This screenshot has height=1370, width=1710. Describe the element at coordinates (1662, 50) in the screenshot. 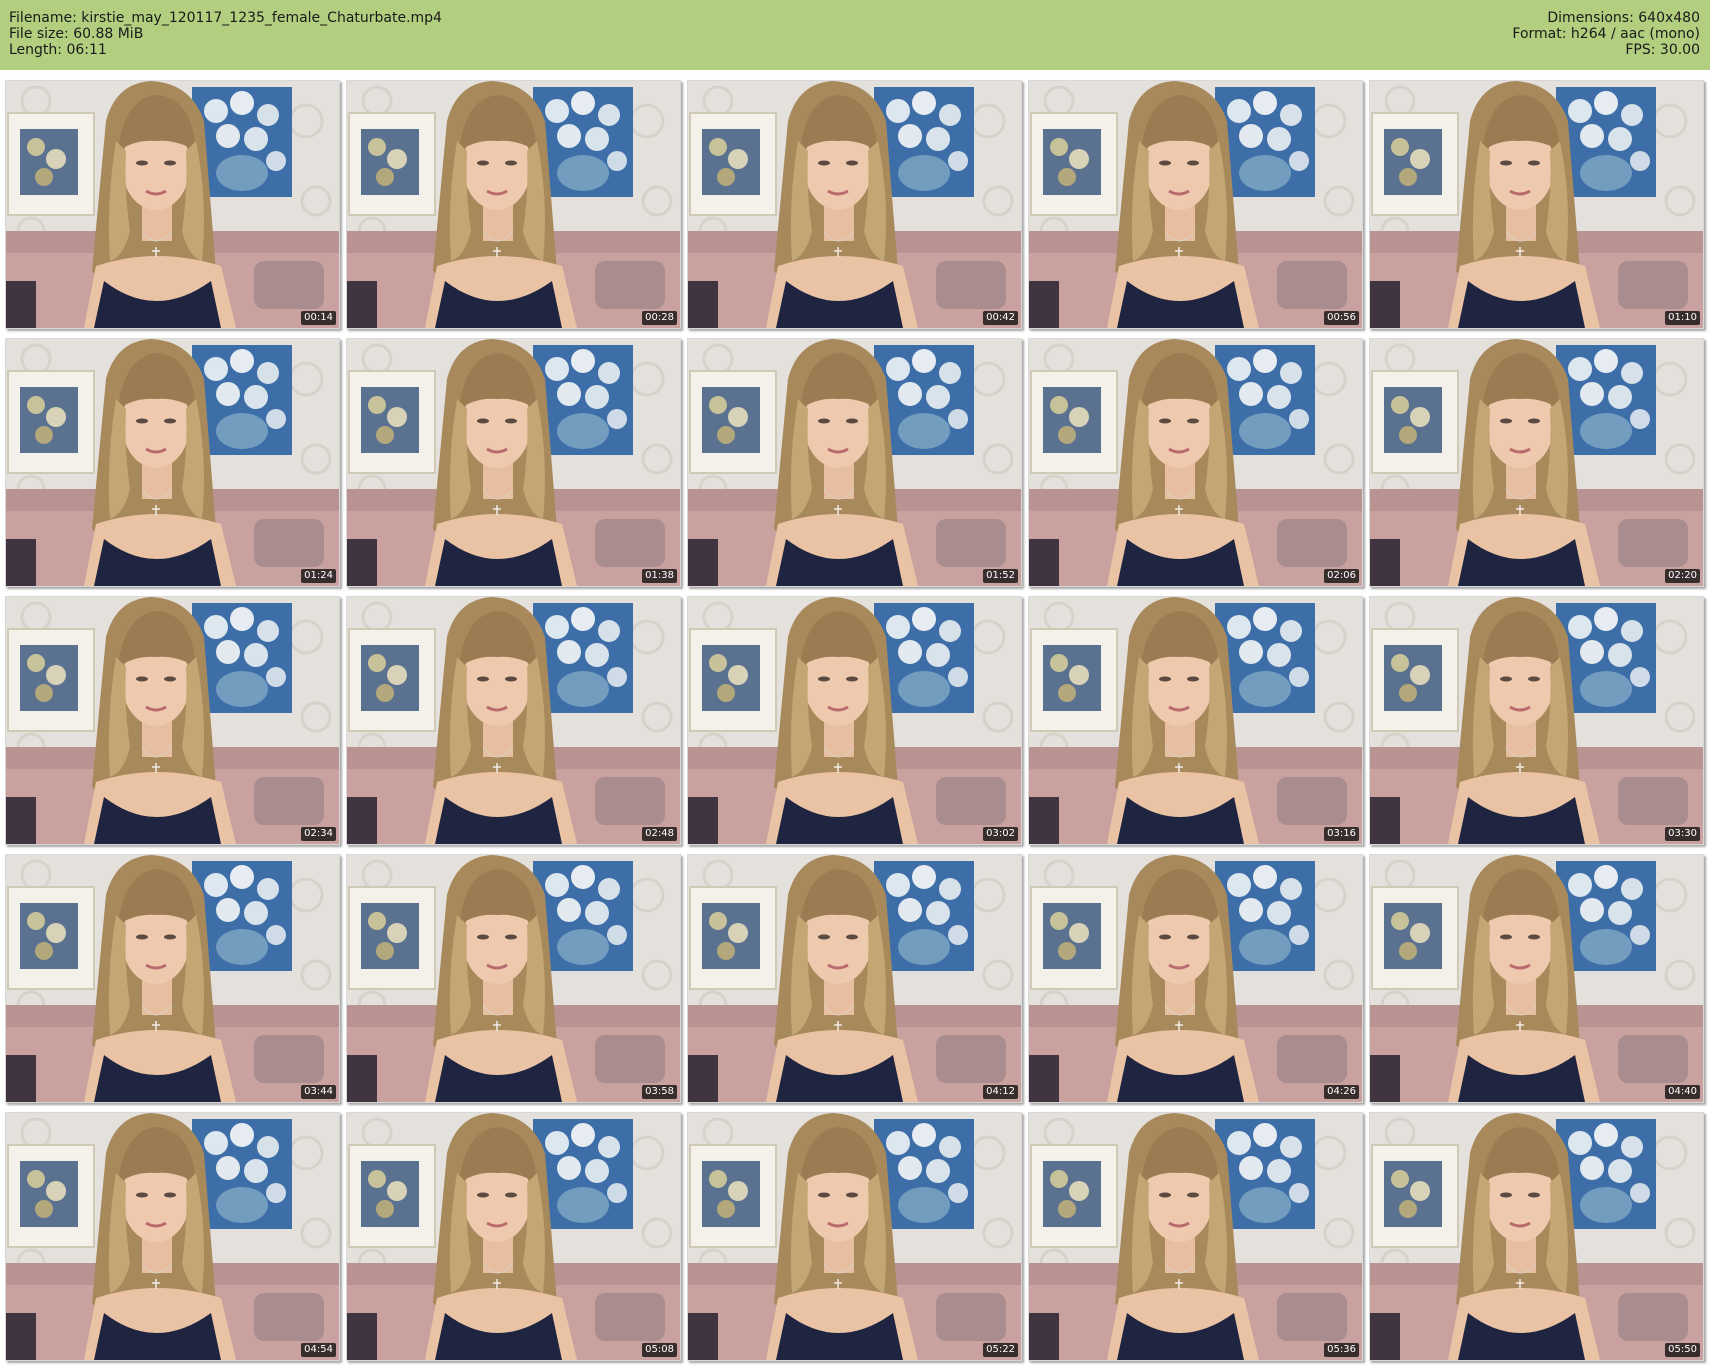

I see `fps-text: FPS: 30.00` at that location.